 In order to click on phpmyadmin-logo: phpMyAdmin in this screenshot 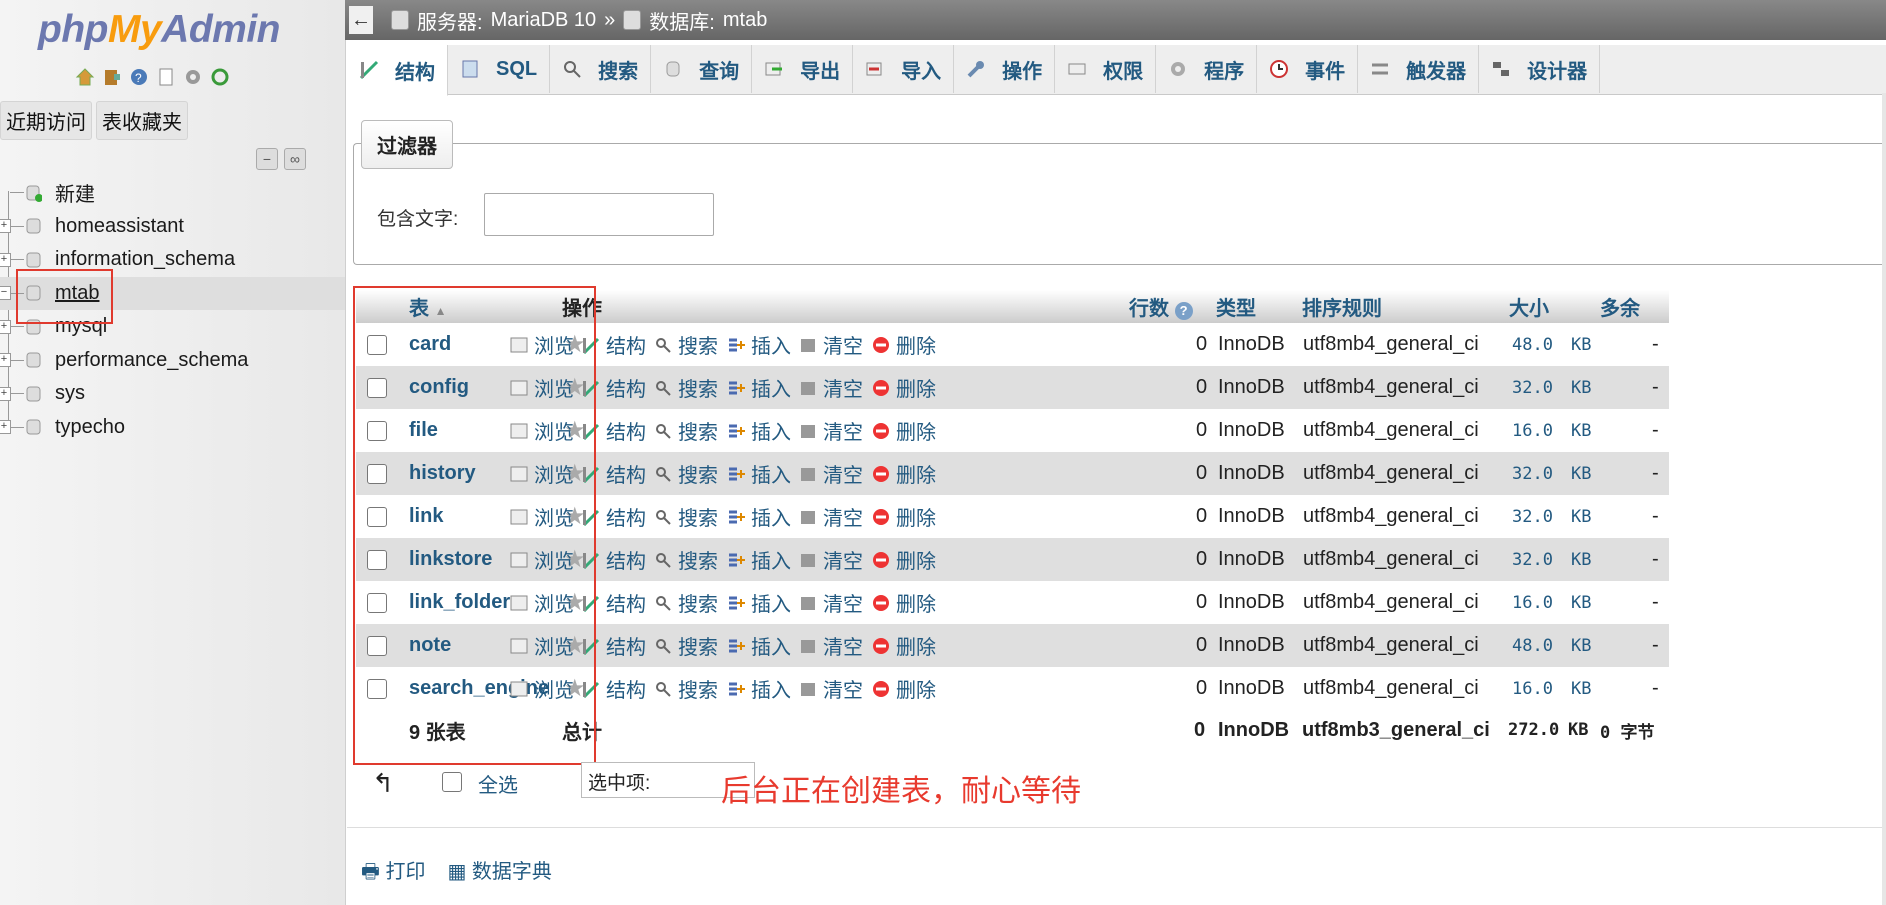, I will do `click(159, 30)`.